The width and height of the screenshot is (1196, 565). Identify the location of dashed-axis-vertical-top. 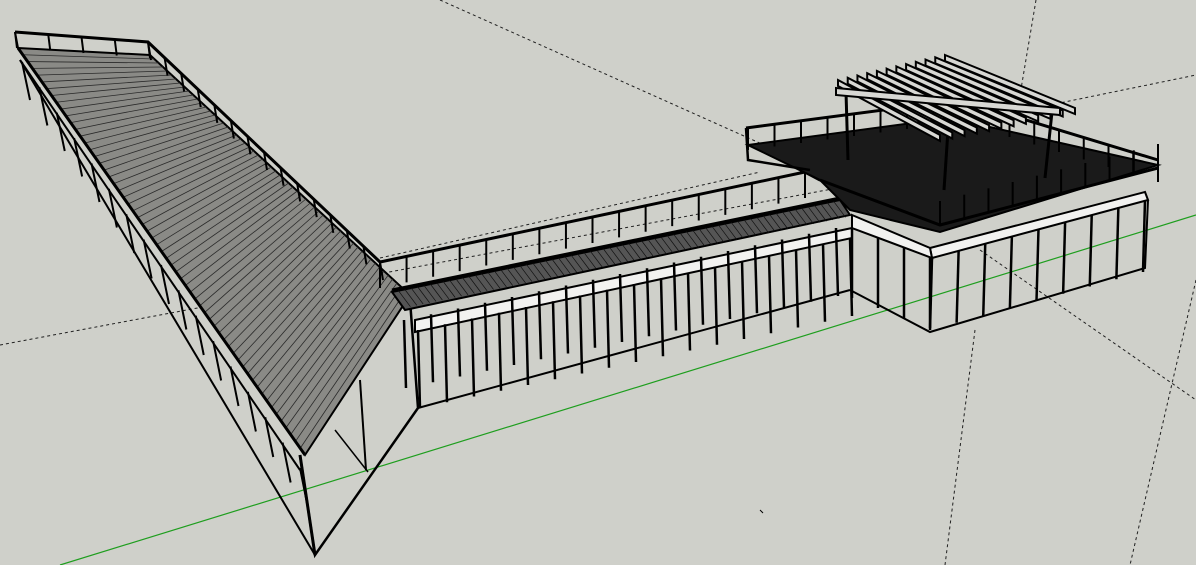
(1028, 48).